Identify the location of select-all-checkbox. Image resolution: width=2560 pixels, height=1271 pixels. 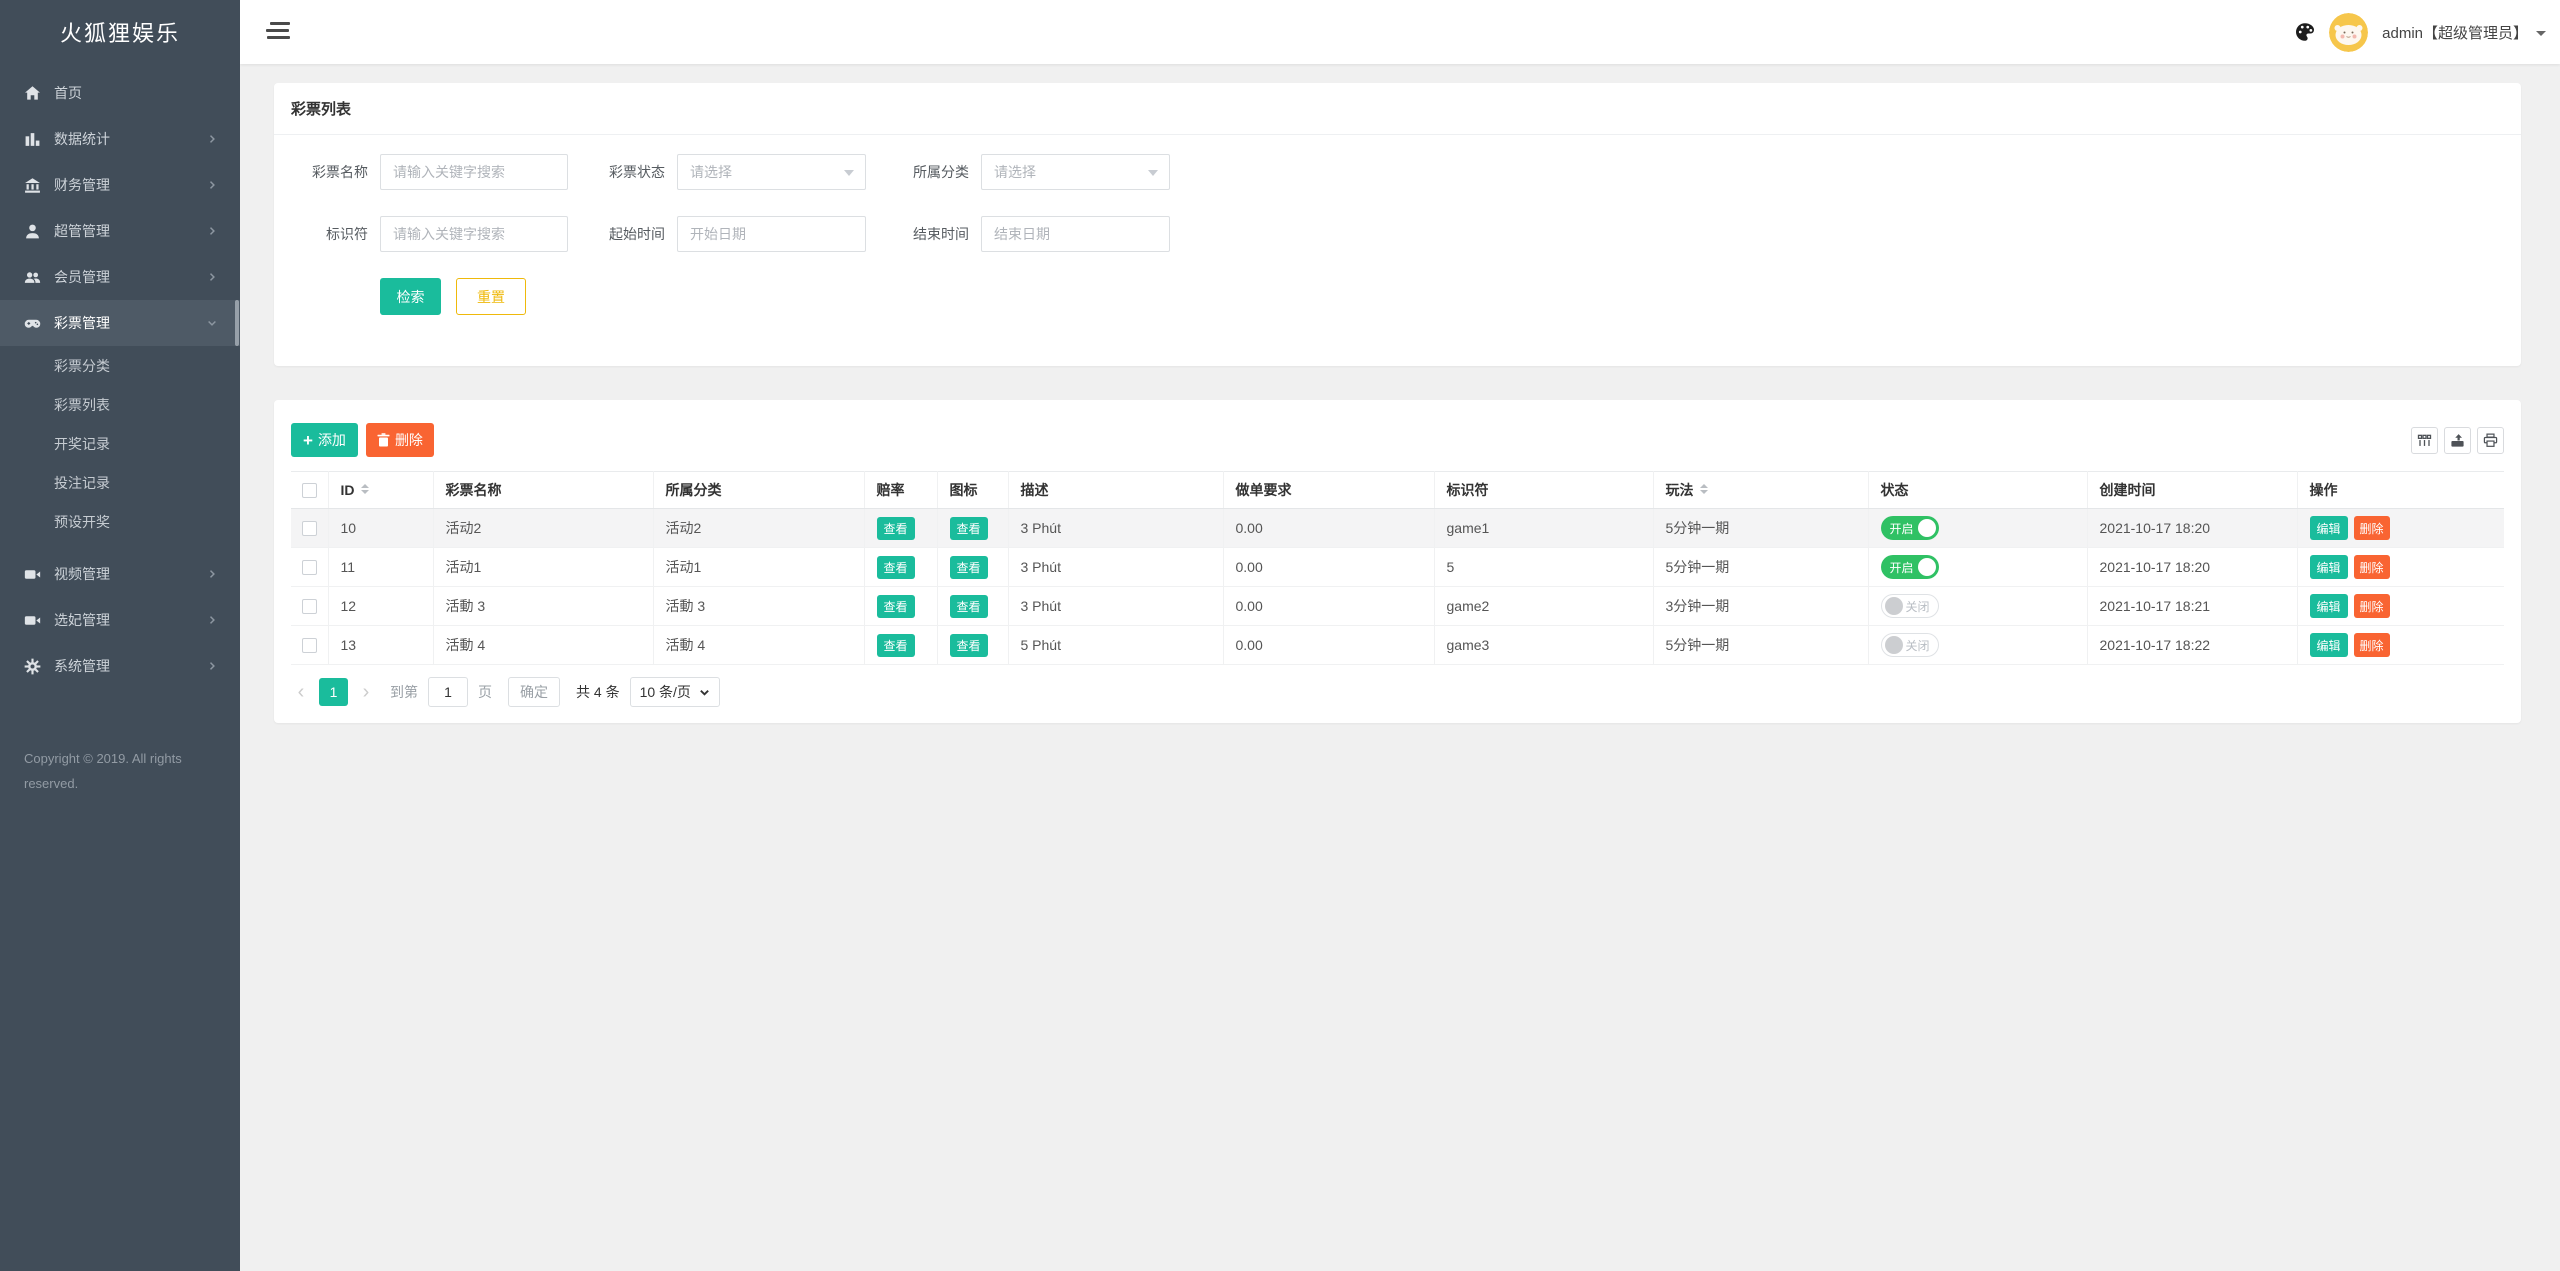
(309, 491).